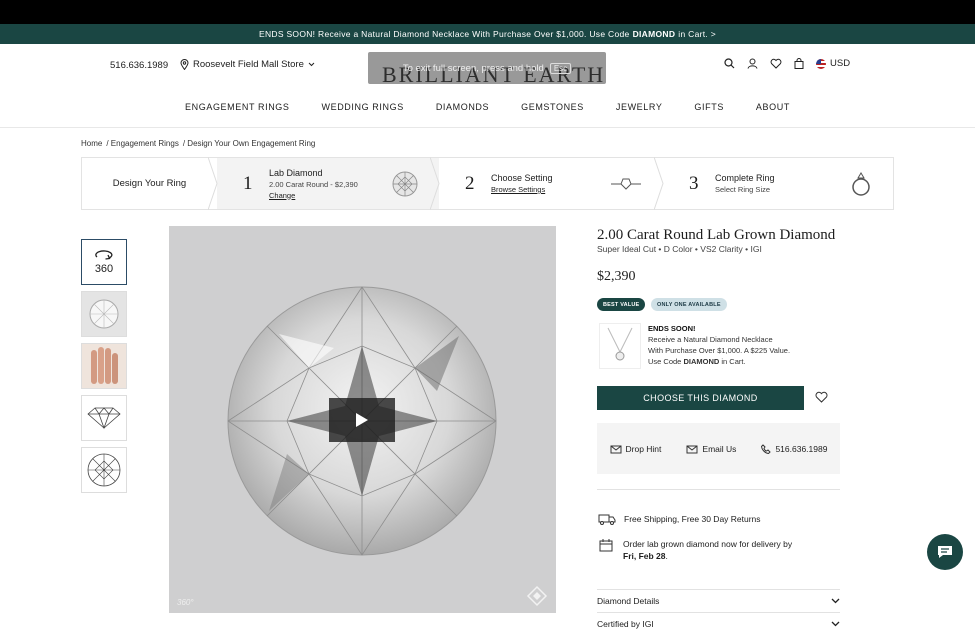  I want to click on nav-engagement-rings: ENGAGEMENT RINGS, so click(237, 107).